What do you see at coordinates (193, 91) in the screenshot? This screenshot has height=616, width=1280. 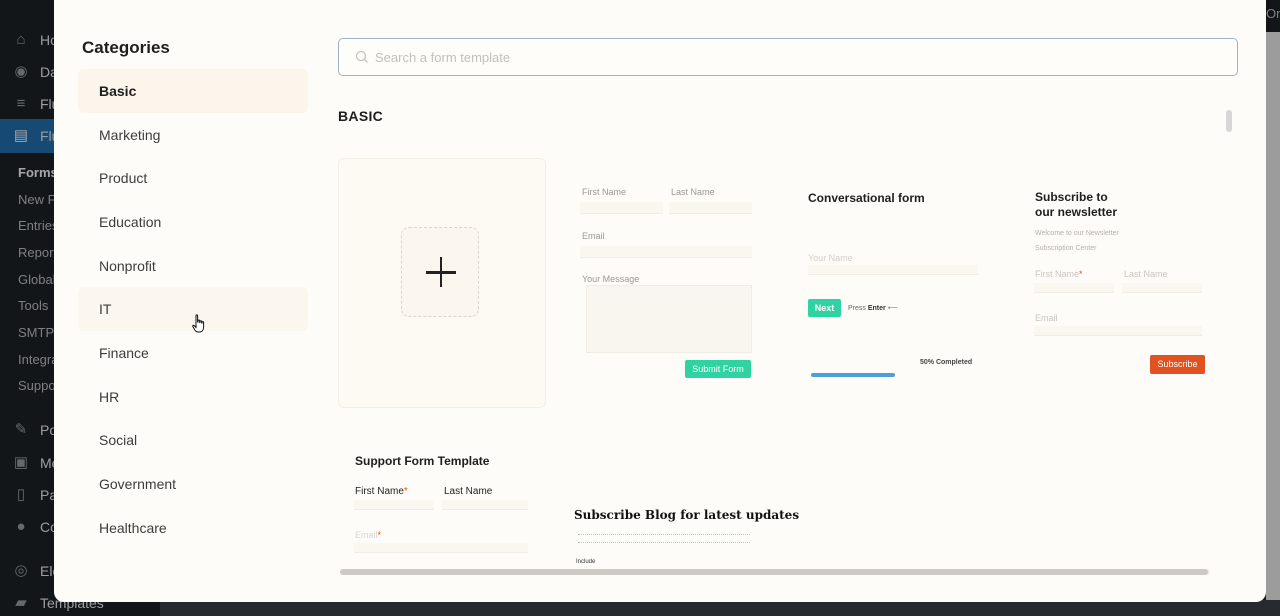 I see `category-basic: Basic` at bounding box center [193, 91].